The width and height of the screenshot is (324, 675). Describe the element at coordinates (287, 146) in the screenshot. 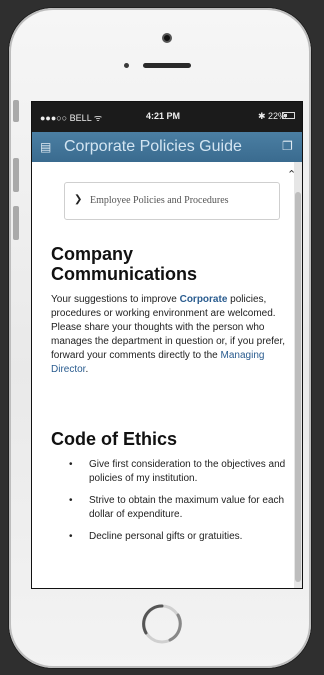

I see `share-icon: ❐` at that location.